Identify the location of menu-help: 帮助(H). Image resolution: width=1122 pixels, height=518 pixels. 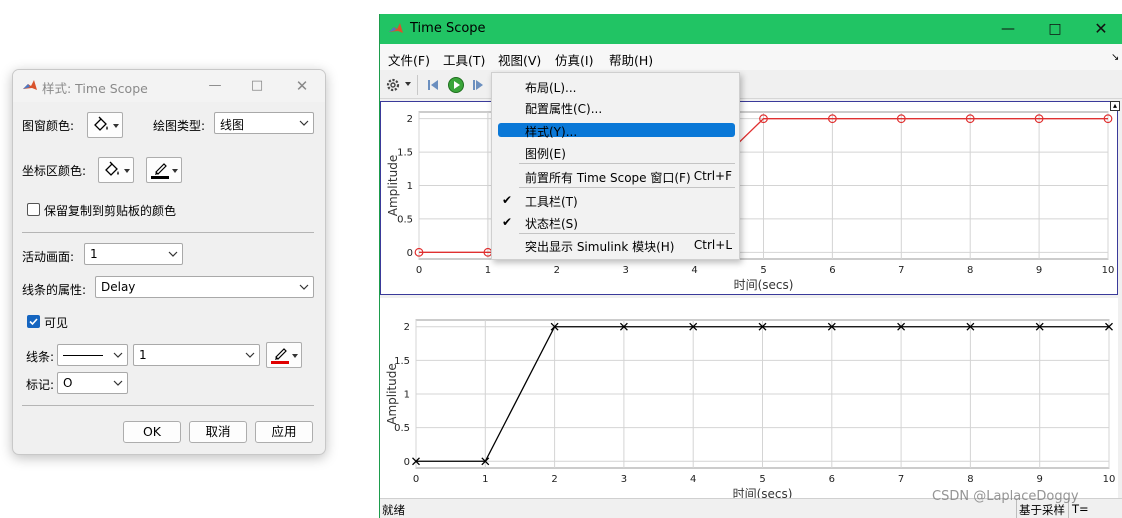
(631, 59).